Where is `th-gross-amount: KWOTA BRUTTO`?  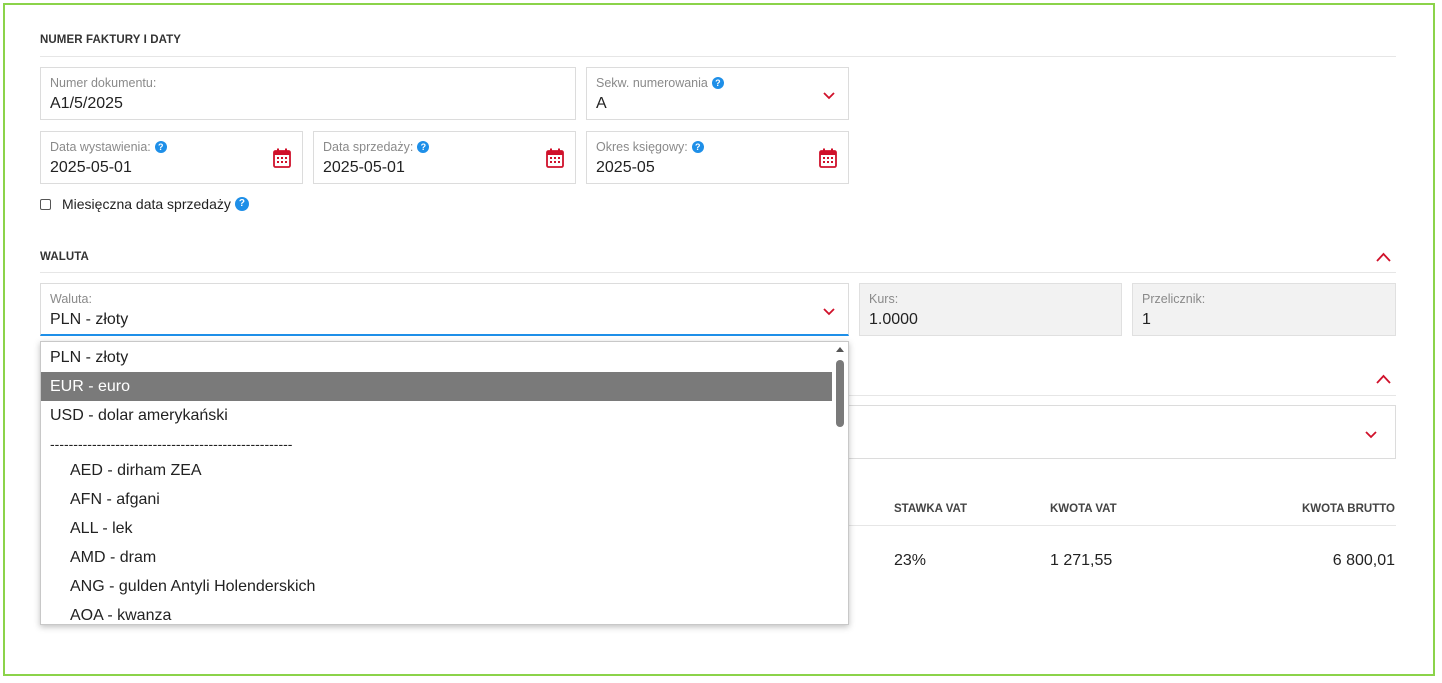
th-gross-amount: KWOTA BRUTTO is located at coordinates (1348, 509).